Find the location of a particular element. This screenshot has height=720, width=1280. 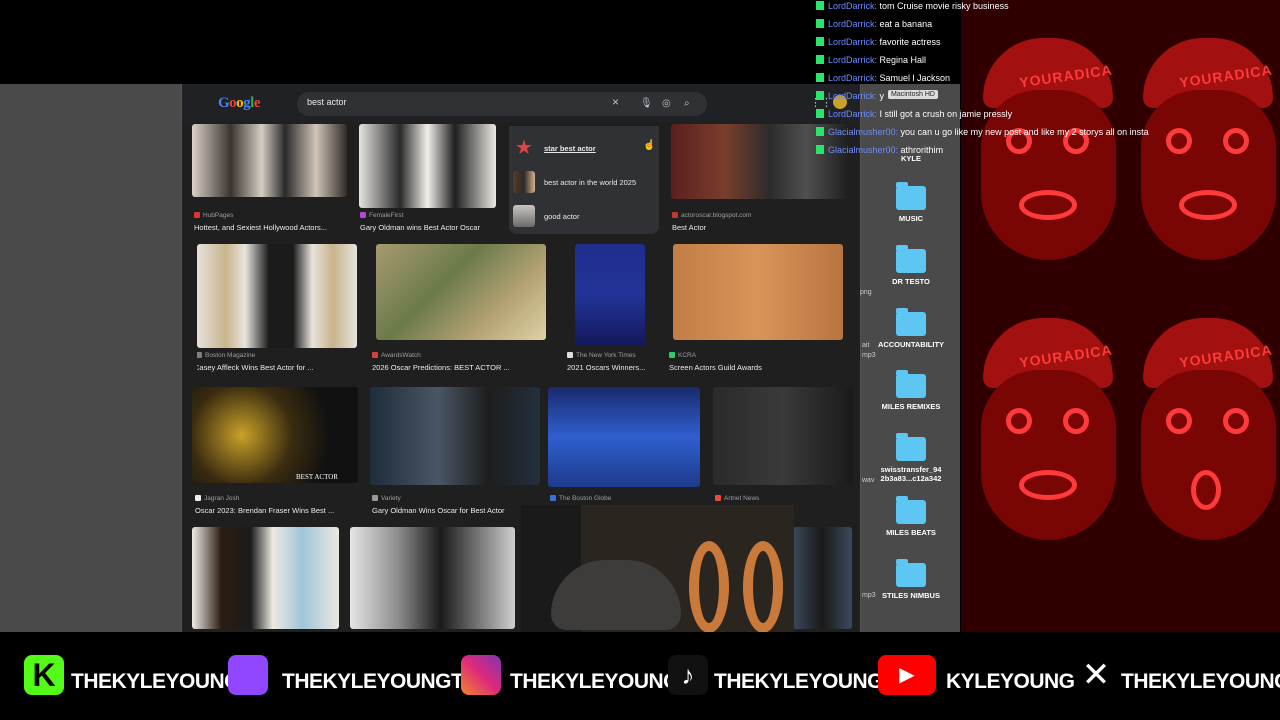

folder-accountability: ACCOUNTABILITY is located at coordinates (911, 328).